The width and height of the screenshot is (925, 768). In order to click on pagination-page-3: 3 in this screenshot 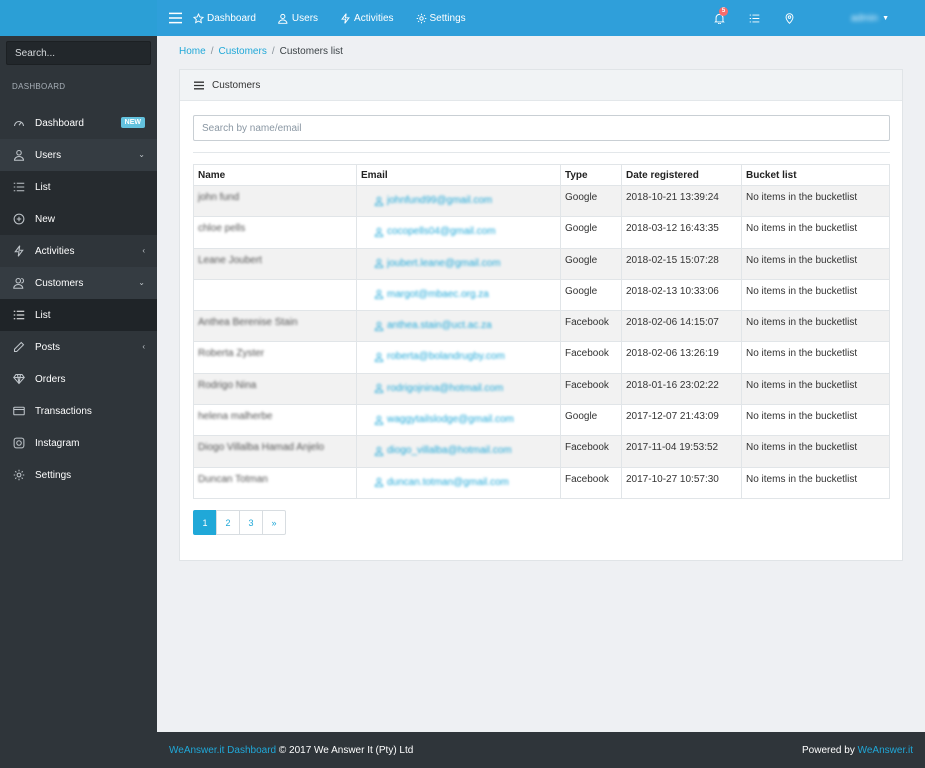, I will do `click(251, 522)`.